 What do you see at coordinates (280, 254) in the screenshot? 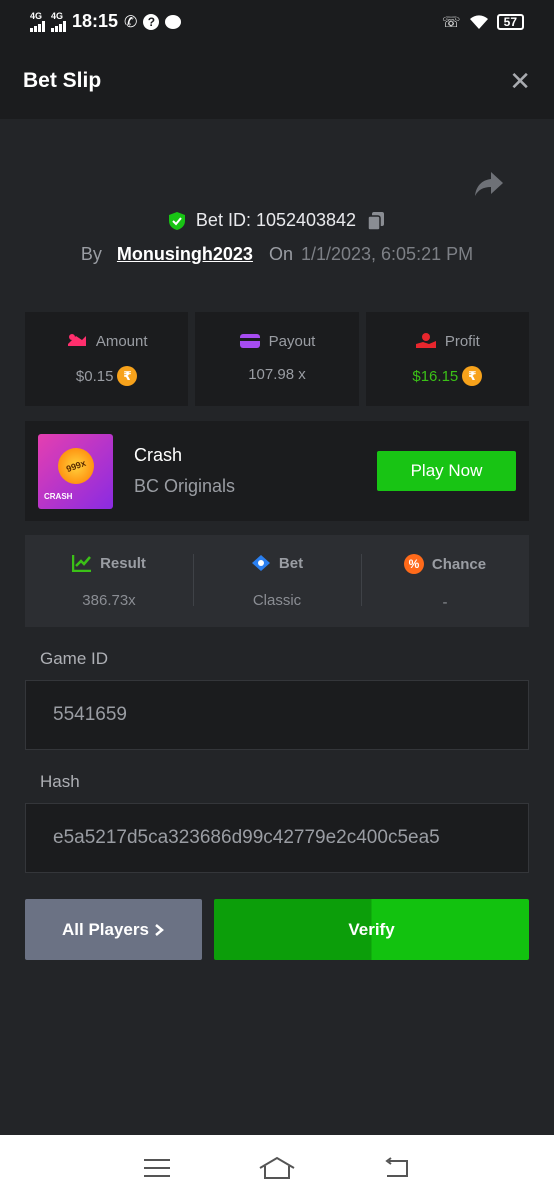
I see `on-label: On` at bounding box center [280, 254].